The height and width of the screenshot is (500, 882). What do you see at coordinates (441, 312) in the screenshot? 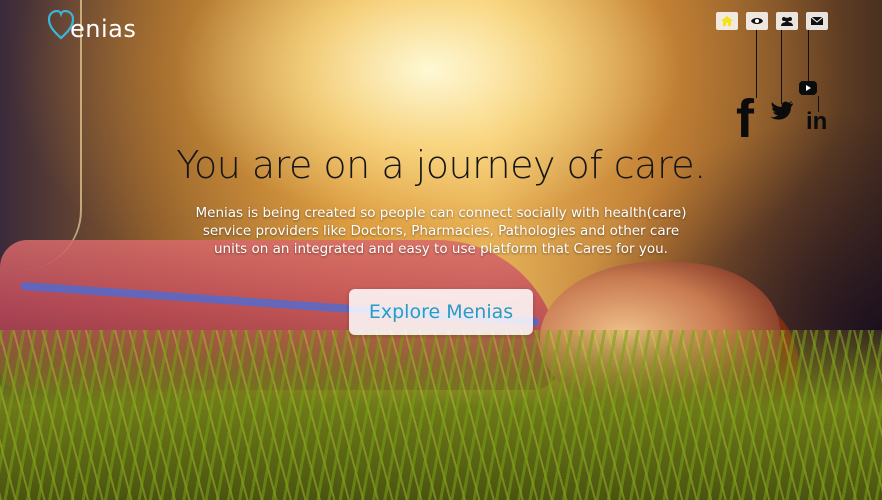
I see `explore-button: Explore Menias` at bounding box center [441, 312].